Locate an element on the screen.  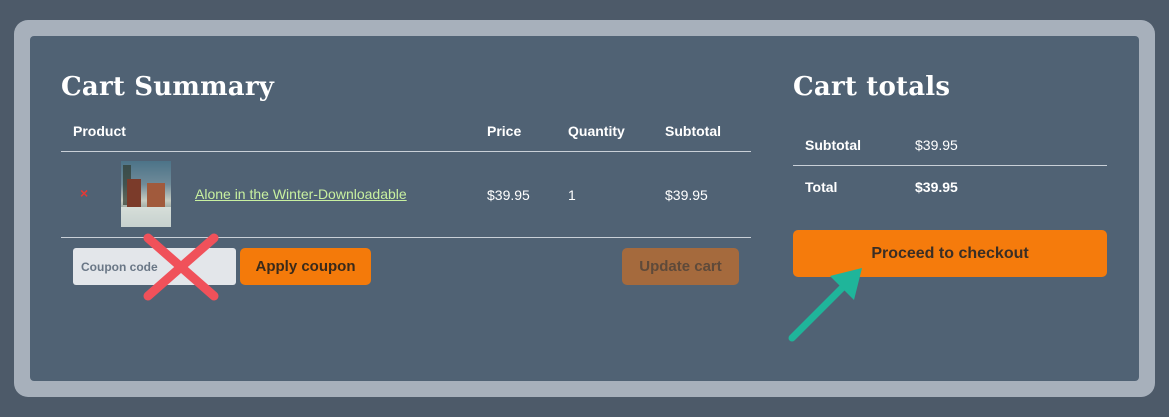
totals-subtotal-value: $39.95 is located at coordinates (936, 145).